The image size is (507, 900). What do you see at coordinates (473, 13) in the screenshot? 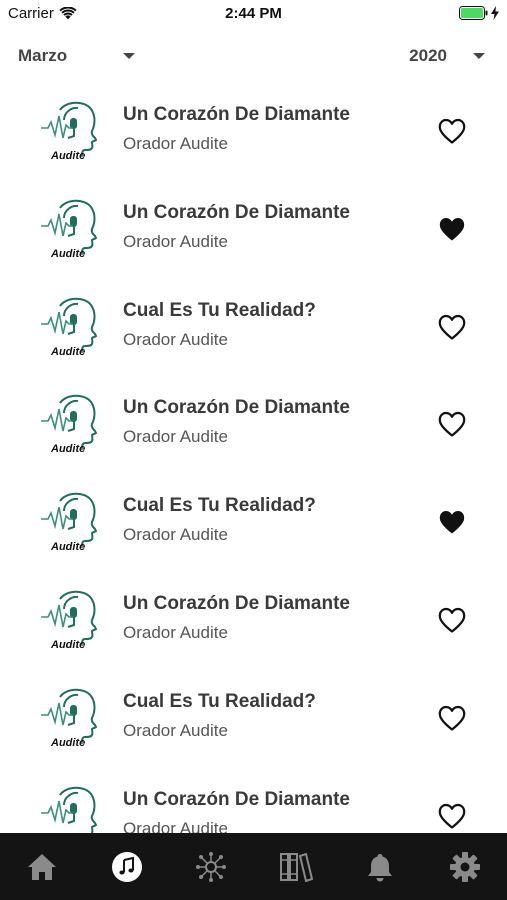
I see `battery-icon` at bounding box center [473, 13].